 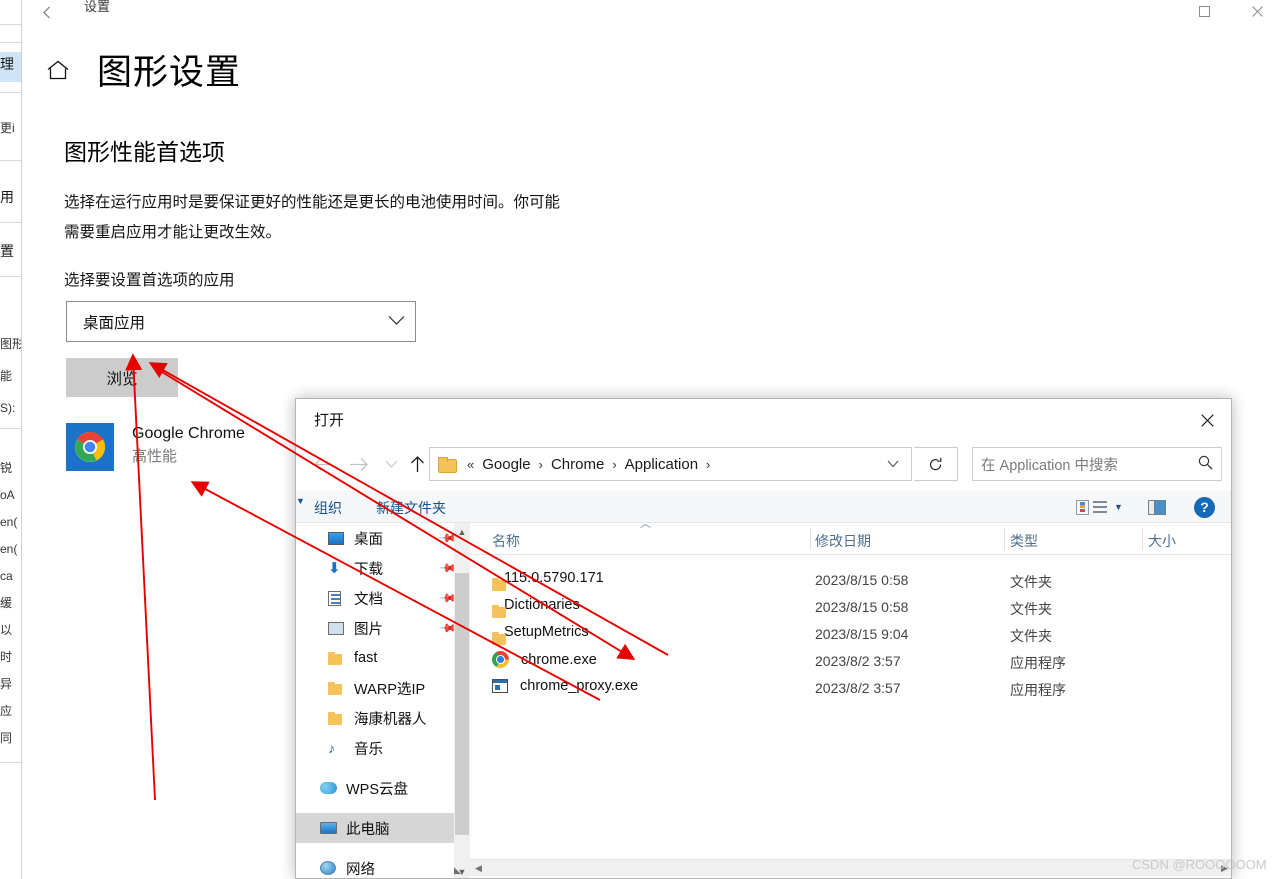 I want to click on downloads-icon: ⬇, so click(x=334, y=568).